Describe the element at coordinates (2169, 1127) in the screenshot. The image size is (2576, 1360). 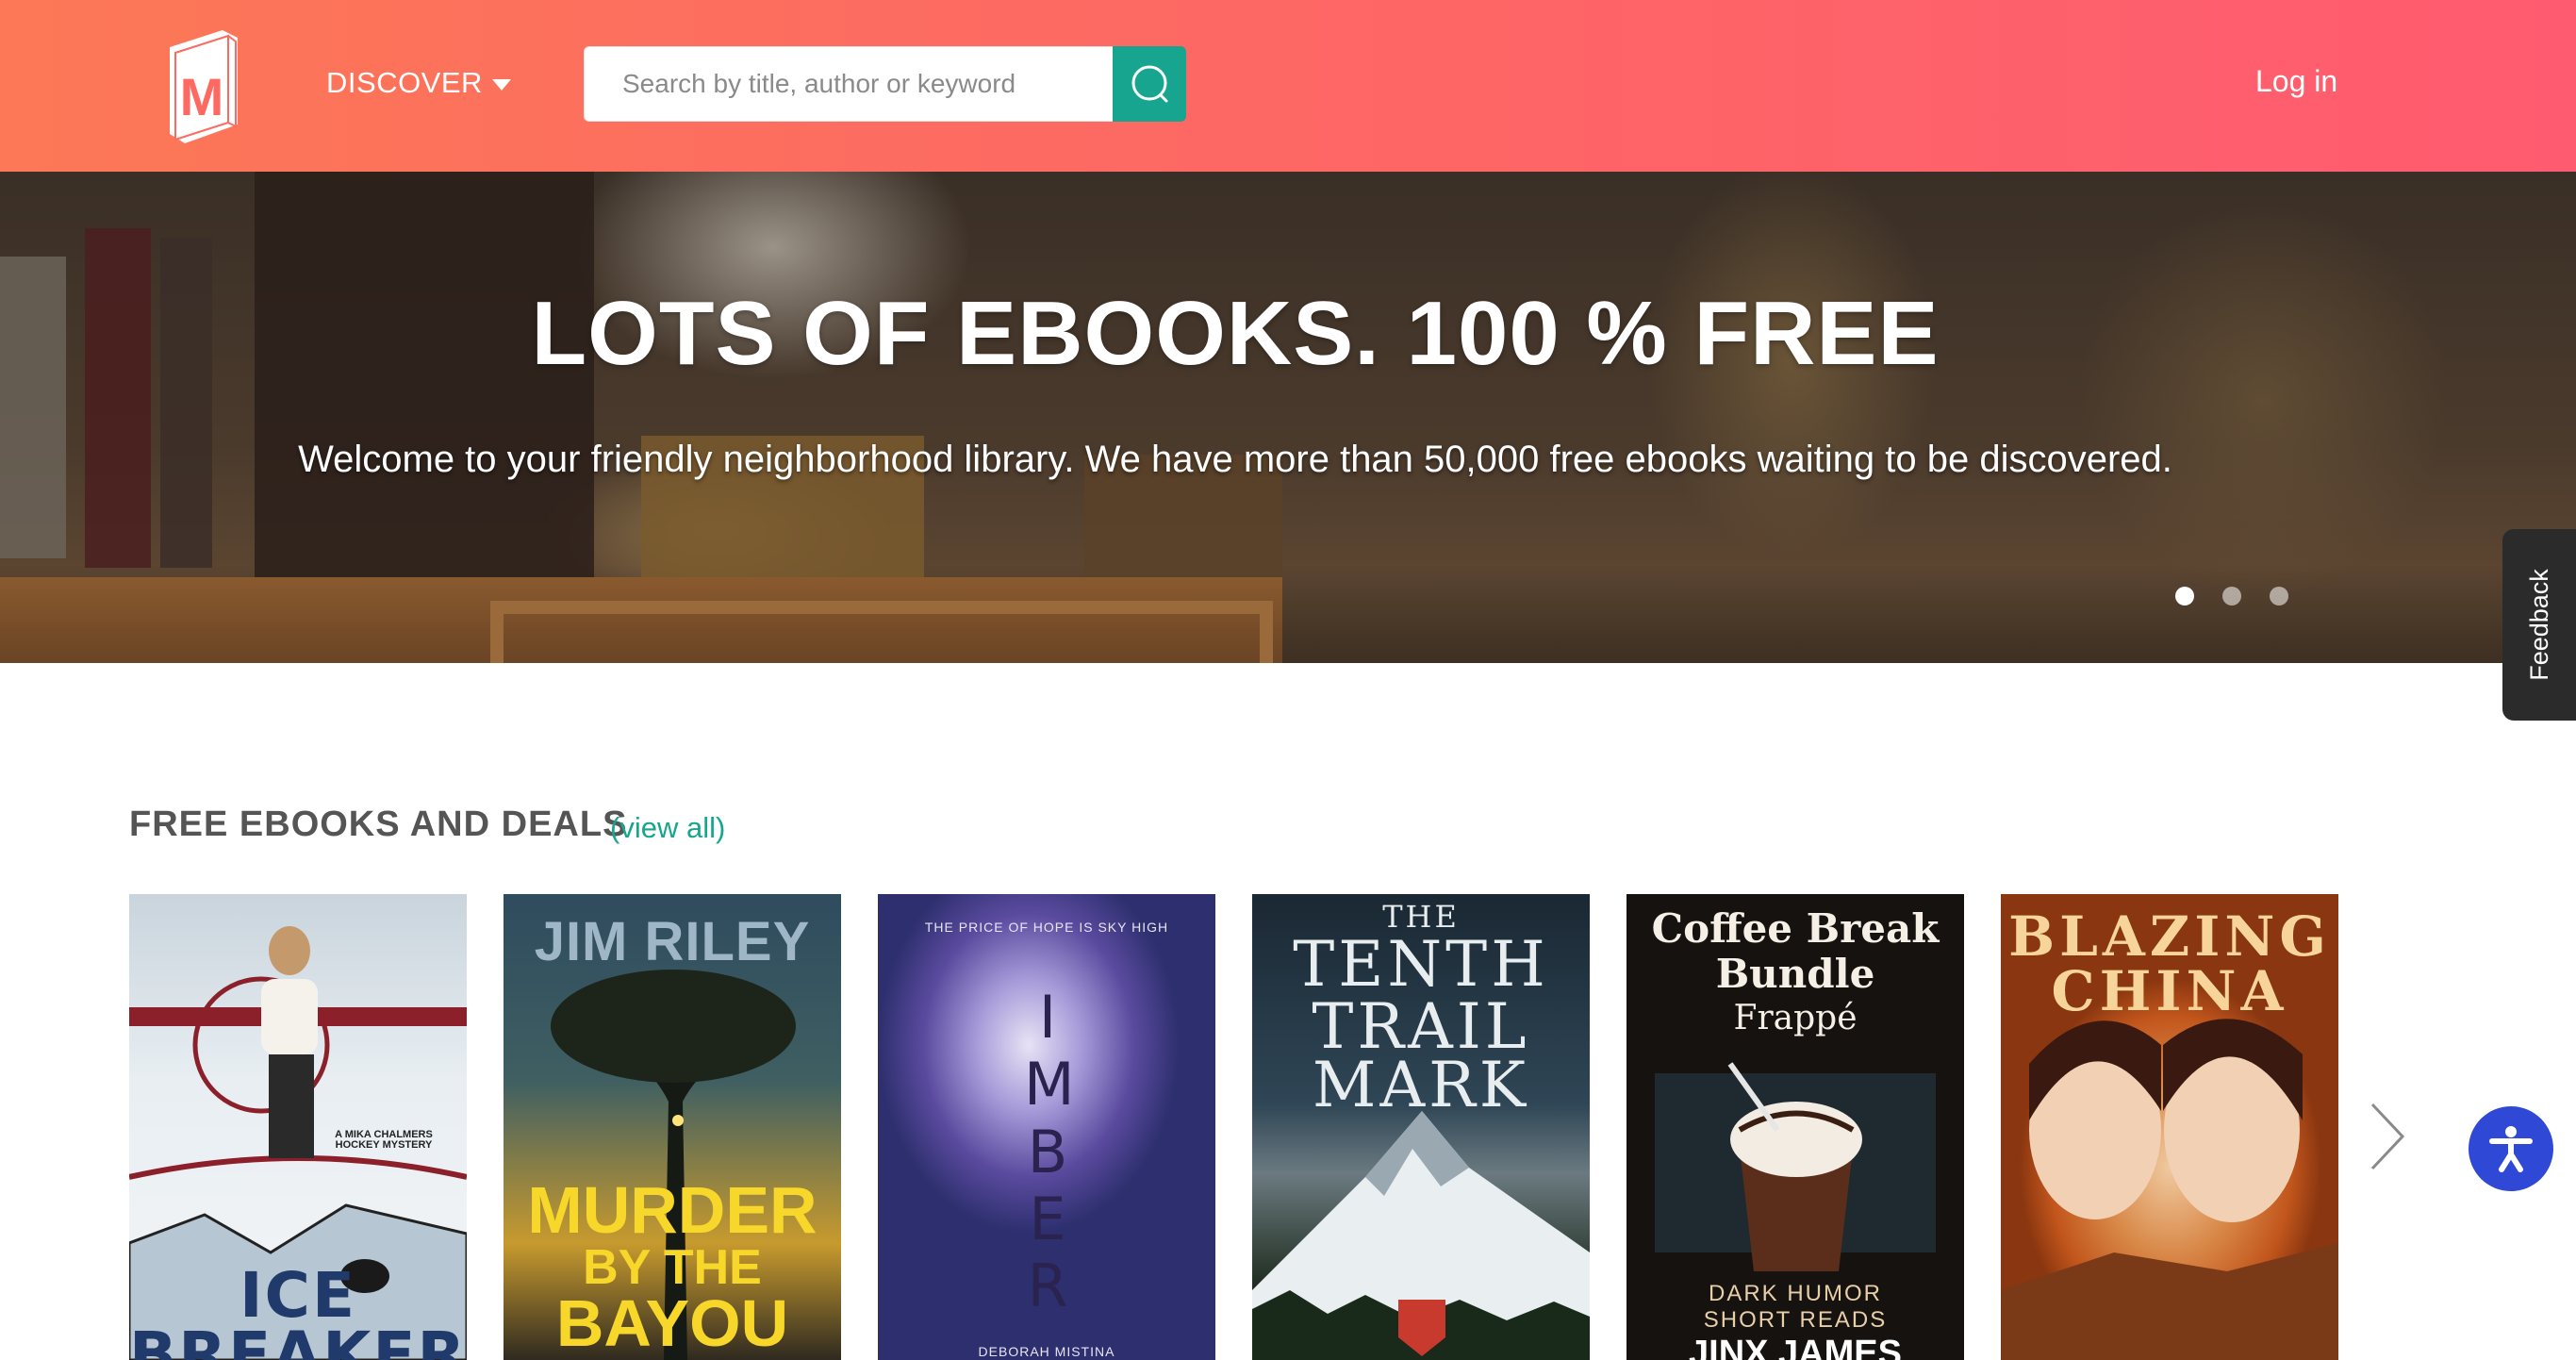
I see `book-cover-blazing-china: BLAZING CHINA` at that location.